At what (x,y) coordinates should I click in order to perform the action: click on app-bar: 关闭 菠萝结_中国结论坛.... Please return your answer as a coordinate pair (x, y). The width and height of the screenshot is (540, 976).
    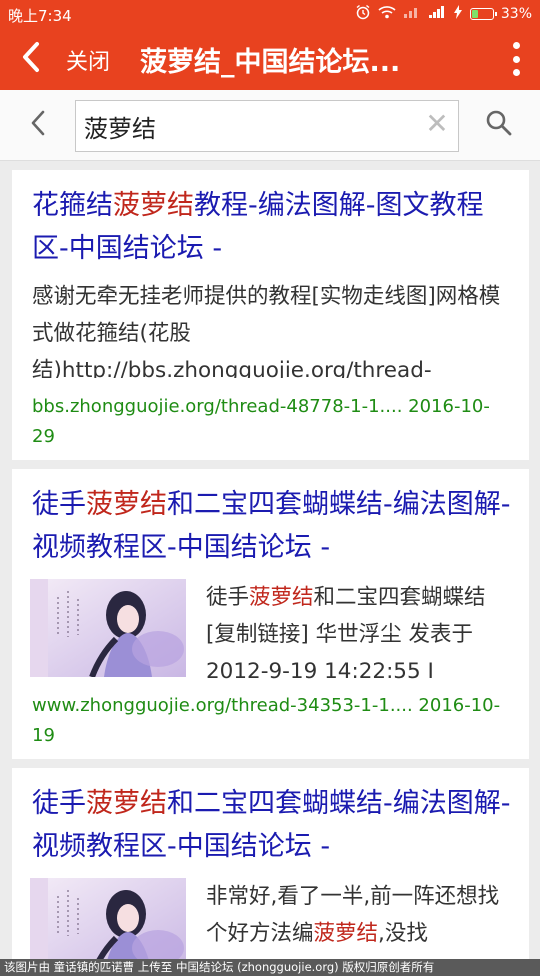
    Looking at the image, I should click on (270, 59).